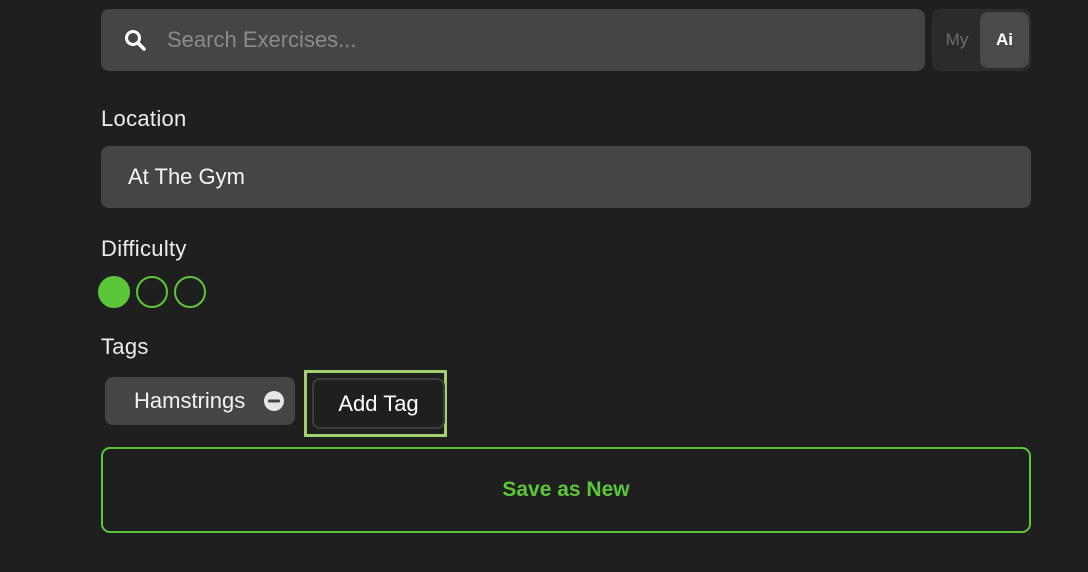  I want to click on source-toggle-ai: Ai, so click(1004, 40).